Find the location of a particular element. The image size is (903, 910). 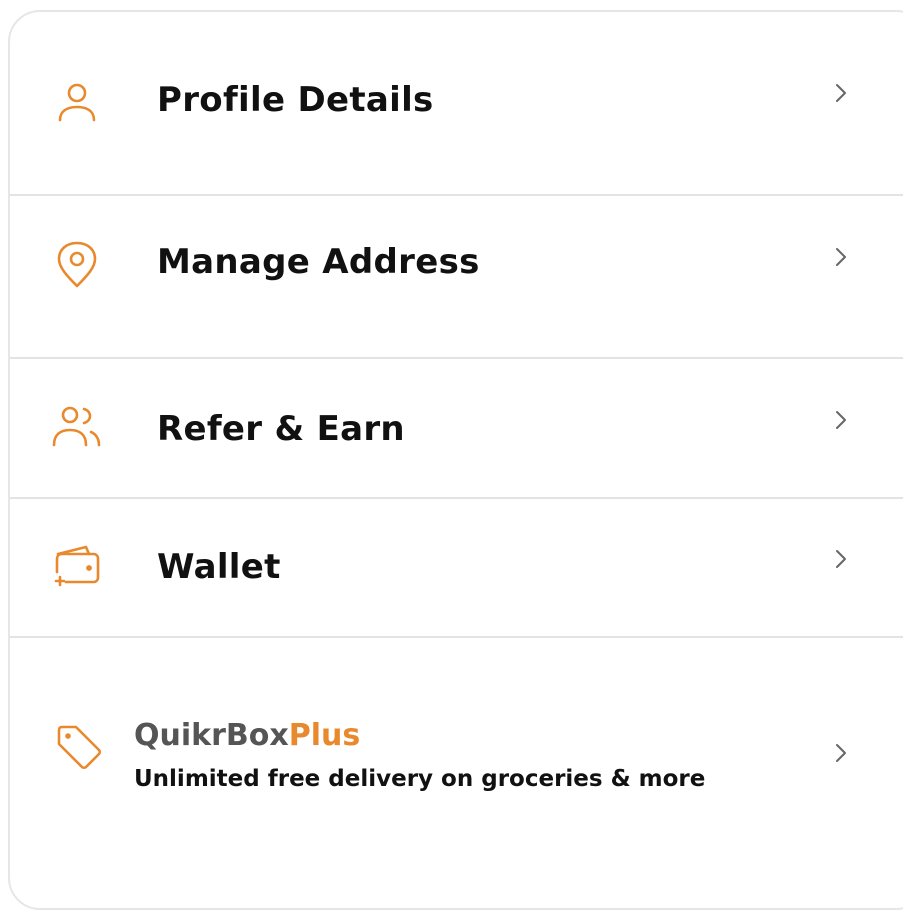

location-pin-icon is located at coordinates (77, 265).